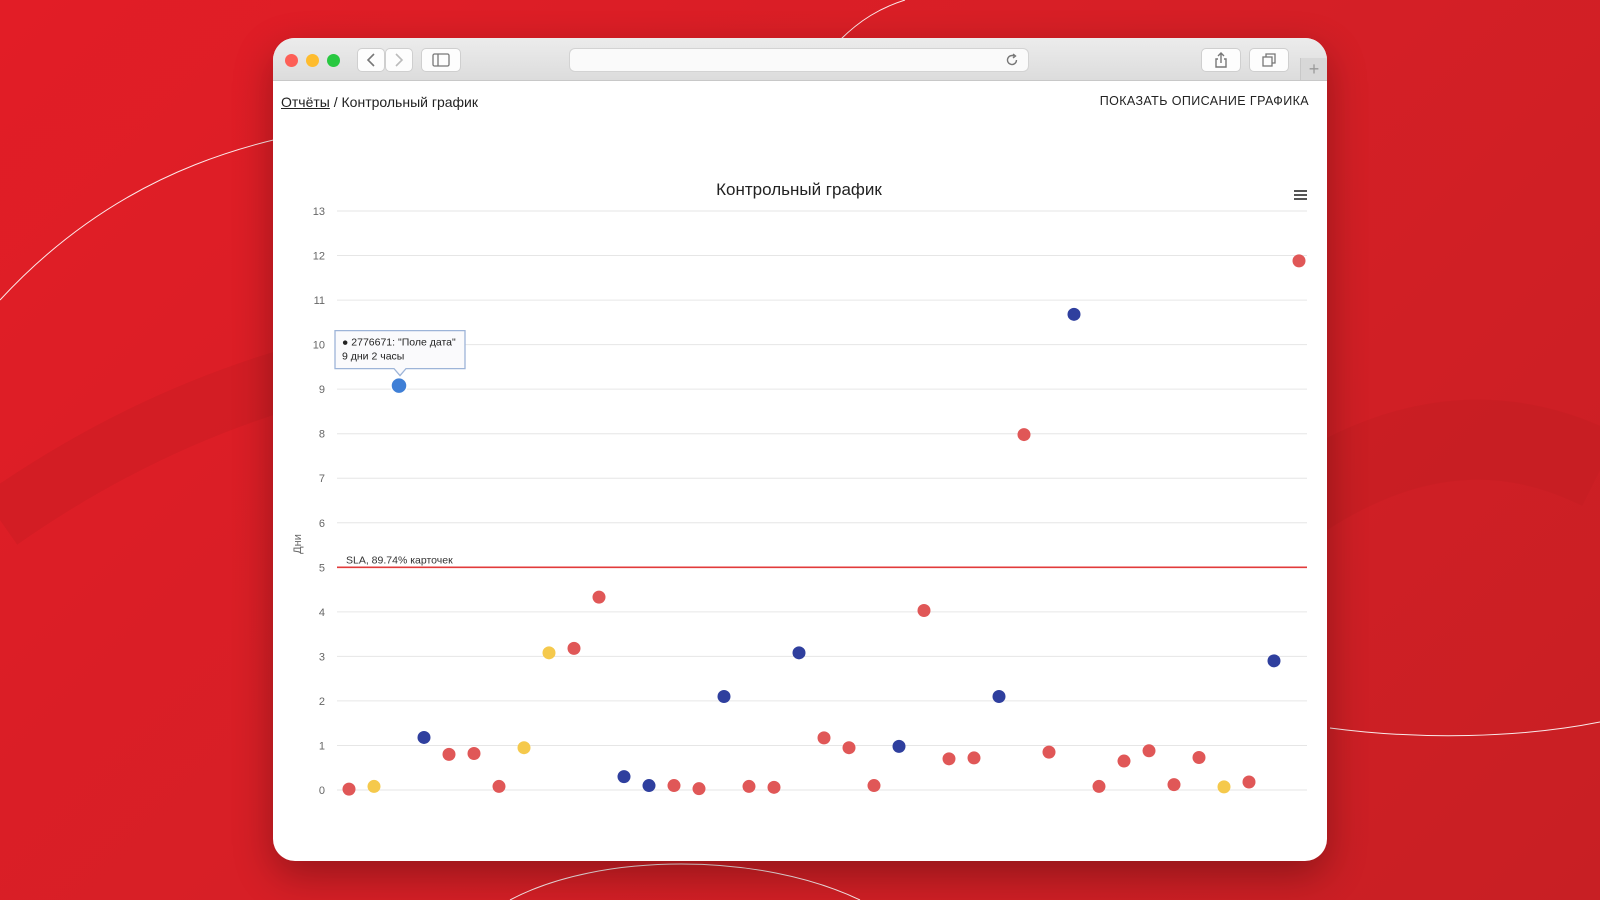 Image resolution: width=1600 pixels, height=900 pixels. I want to click on y-tick-label: 0, so click(322, 791).